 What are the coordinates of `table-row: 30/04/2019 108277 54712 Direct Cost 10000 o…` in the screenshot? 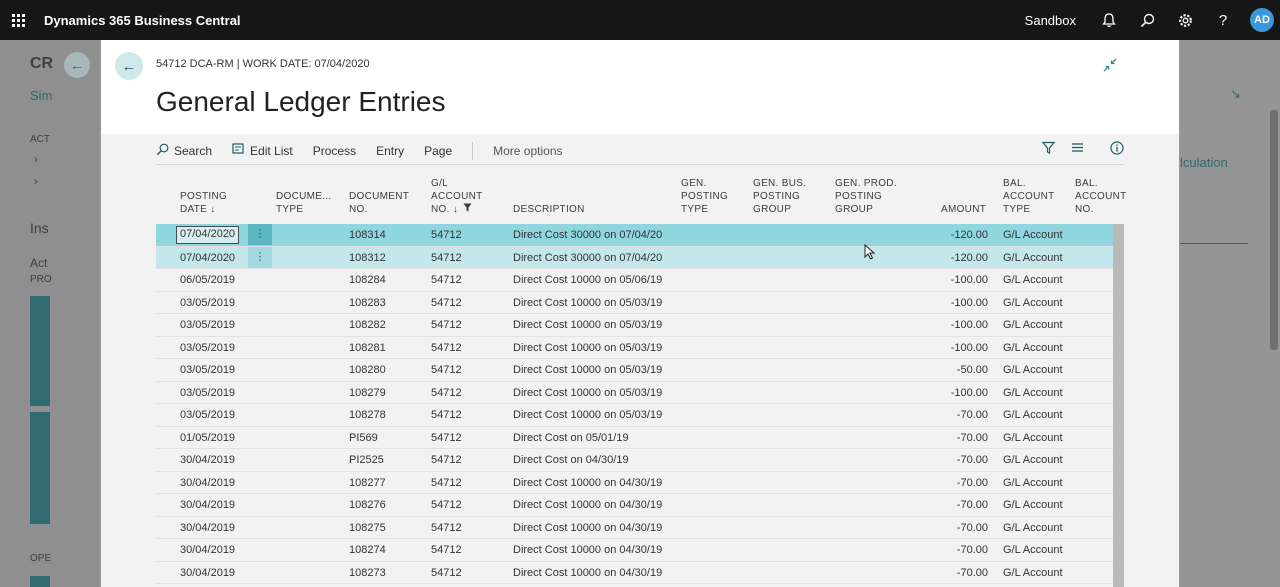 It's located at (640, 482).